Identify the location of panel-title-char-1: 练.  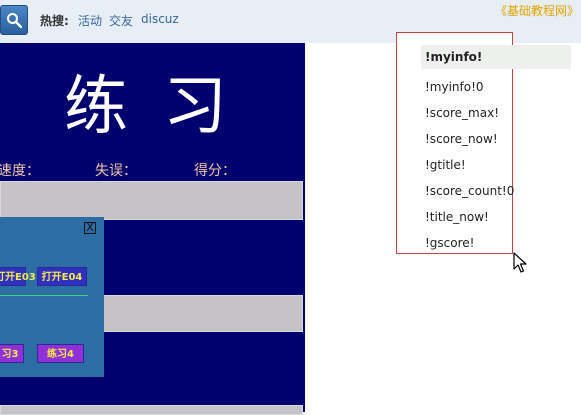
(96, 107).